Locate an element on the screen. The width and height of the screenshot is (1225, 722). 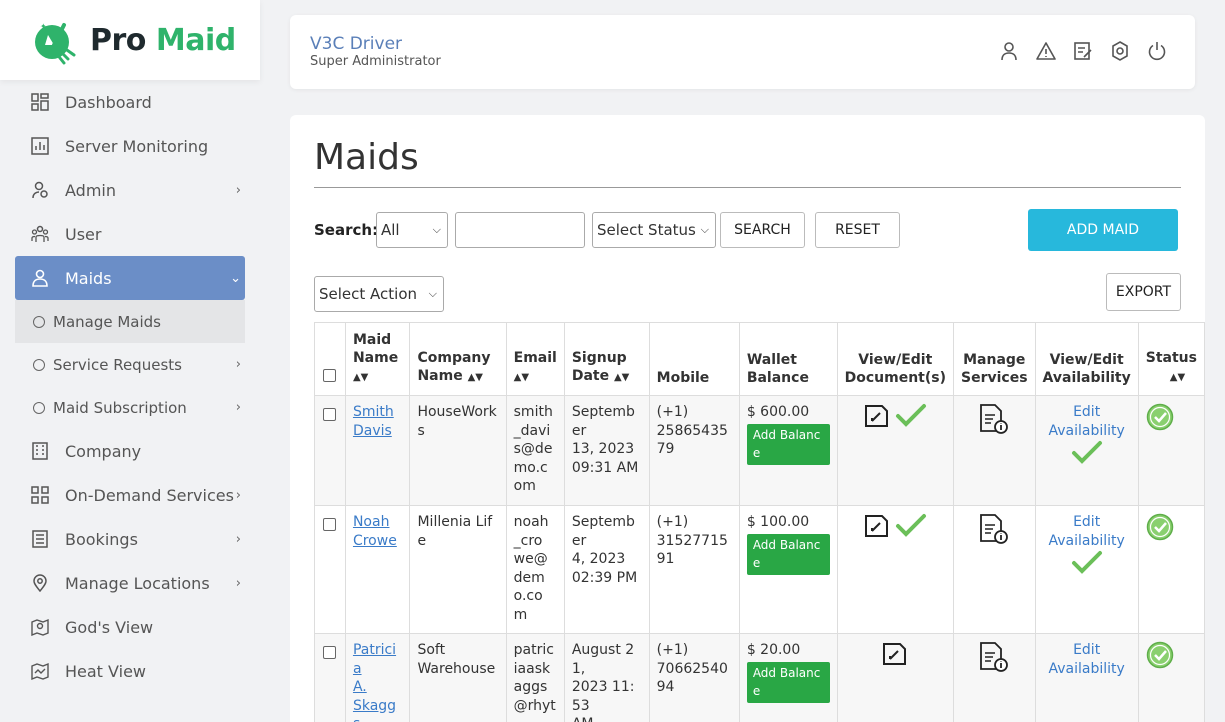
company-cell: HouseWorks is located at coordinates (458, 450).